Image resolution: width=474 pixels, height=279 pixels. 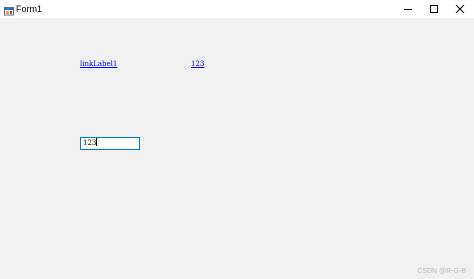 I want to click on minimize-button, so click(x=408, y=9).